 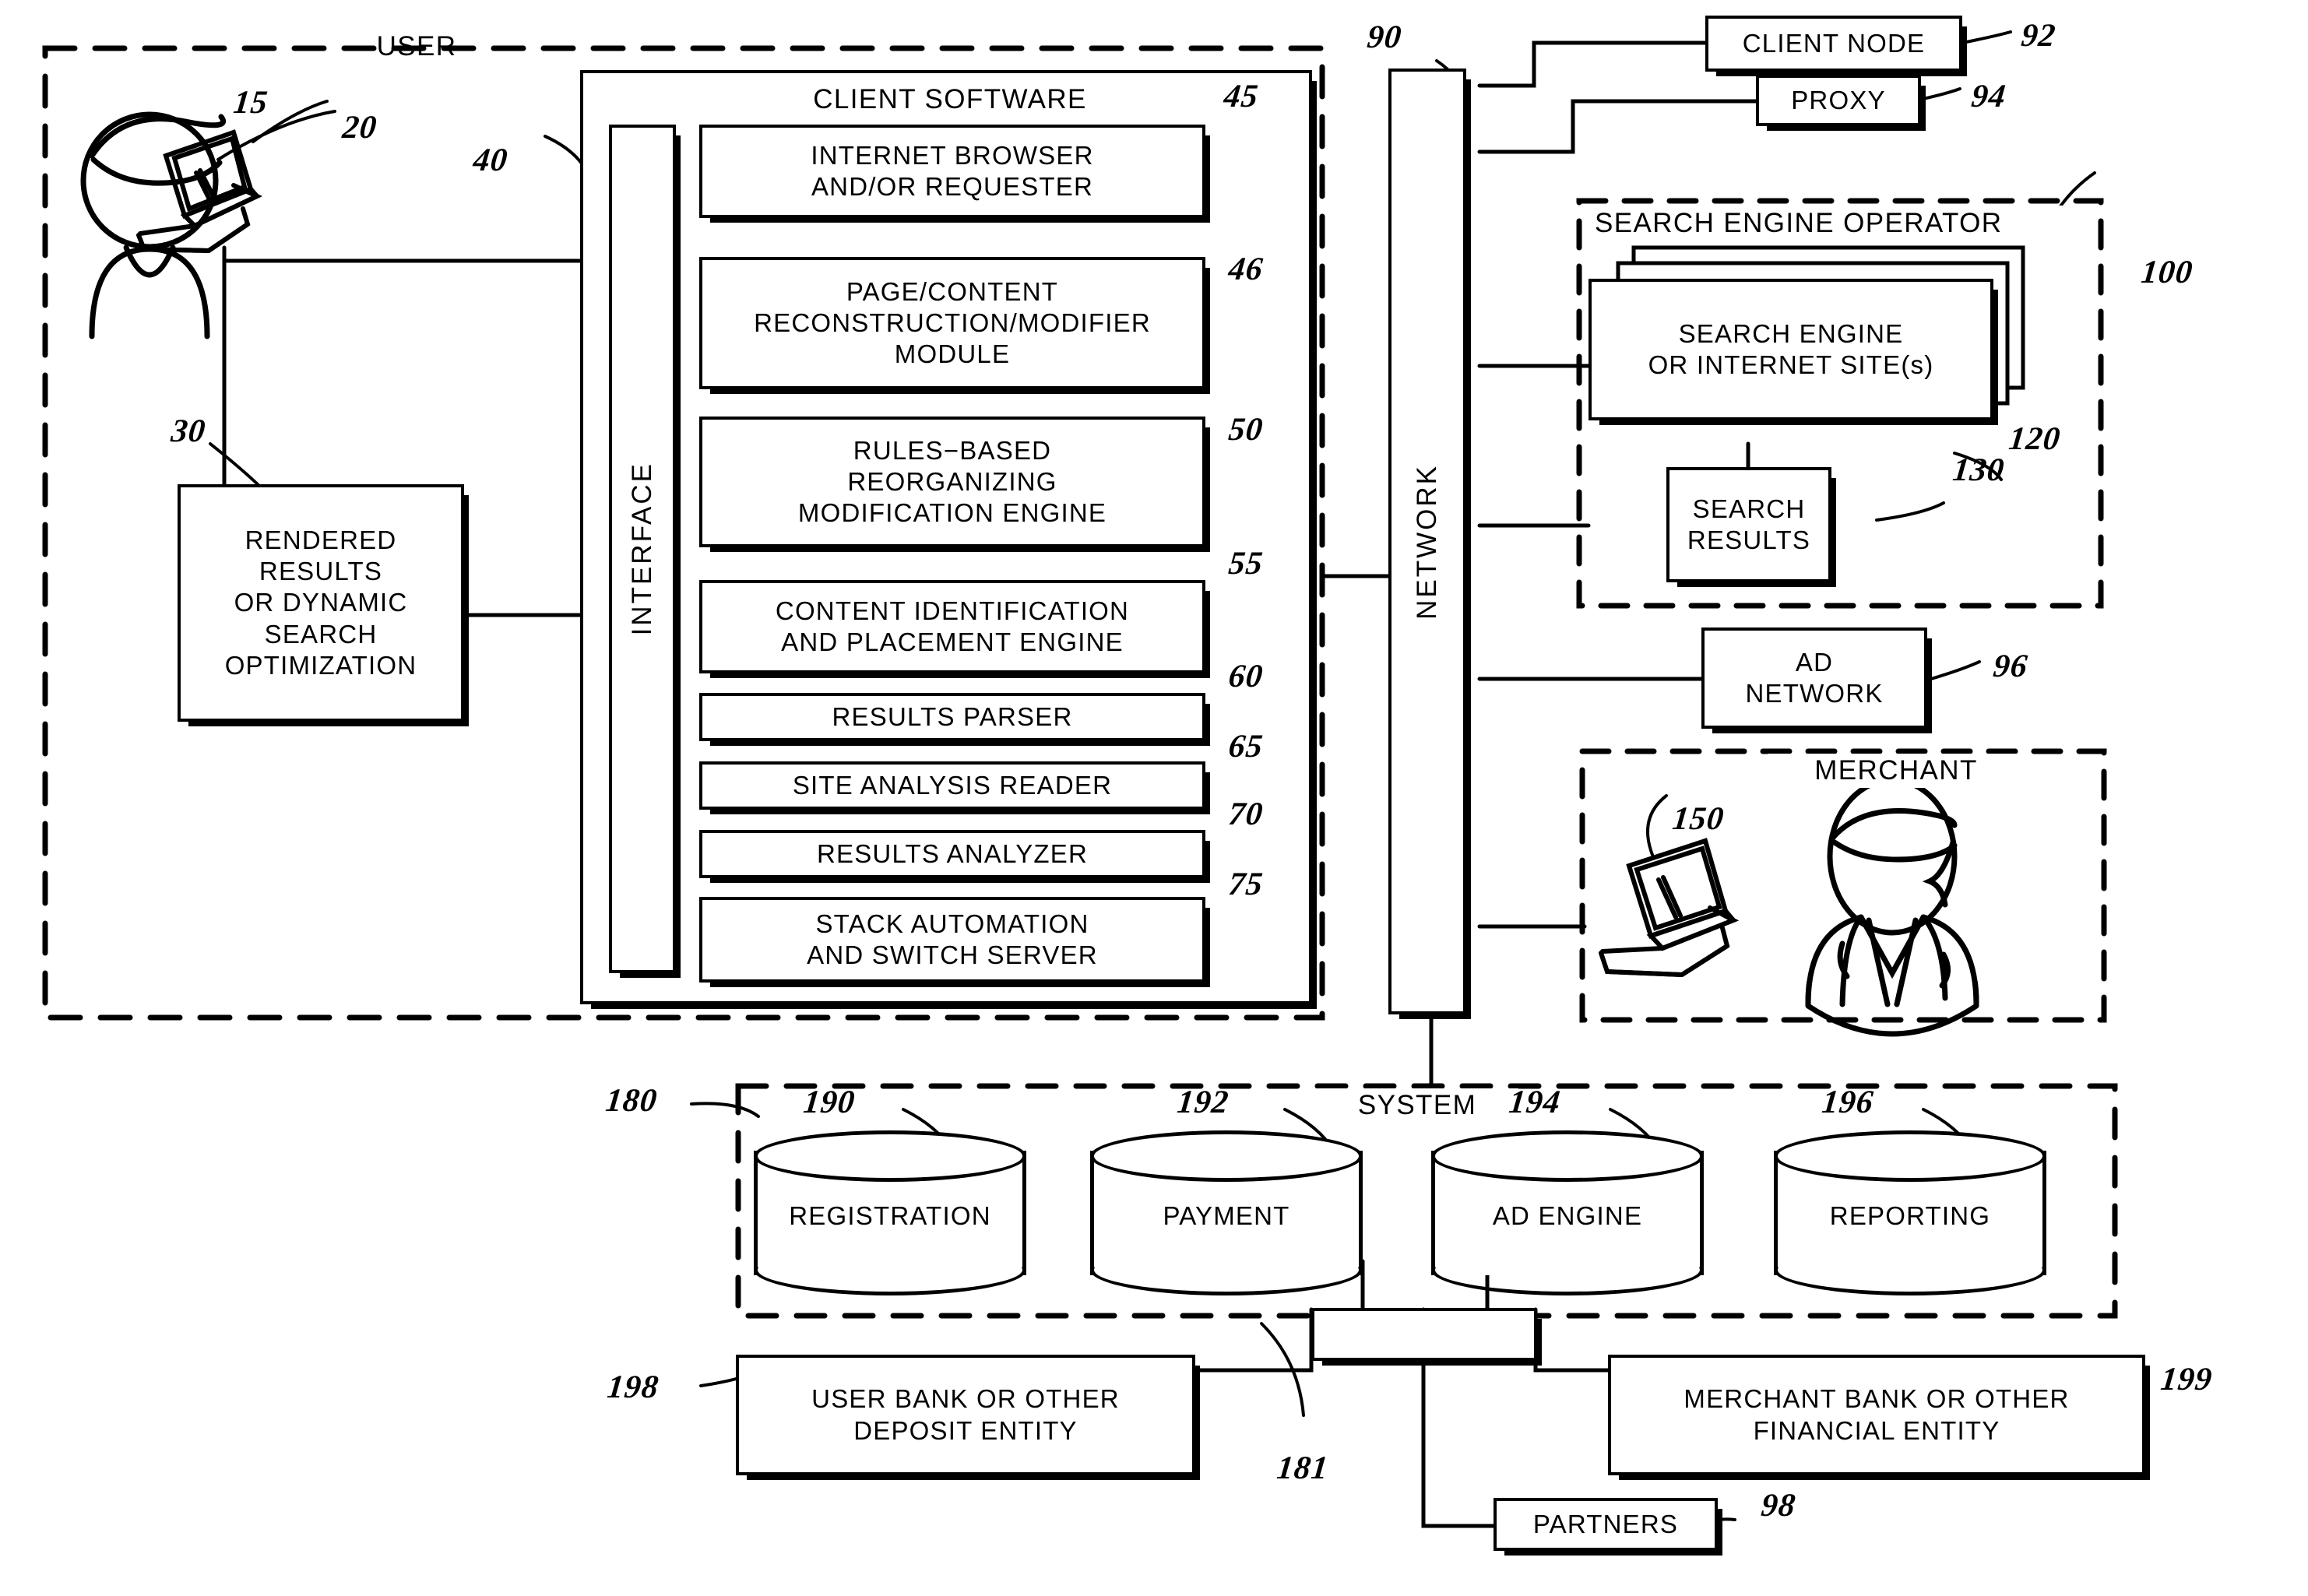 I want to click on connector-network-clientnode, so click(x=1592, y=64).